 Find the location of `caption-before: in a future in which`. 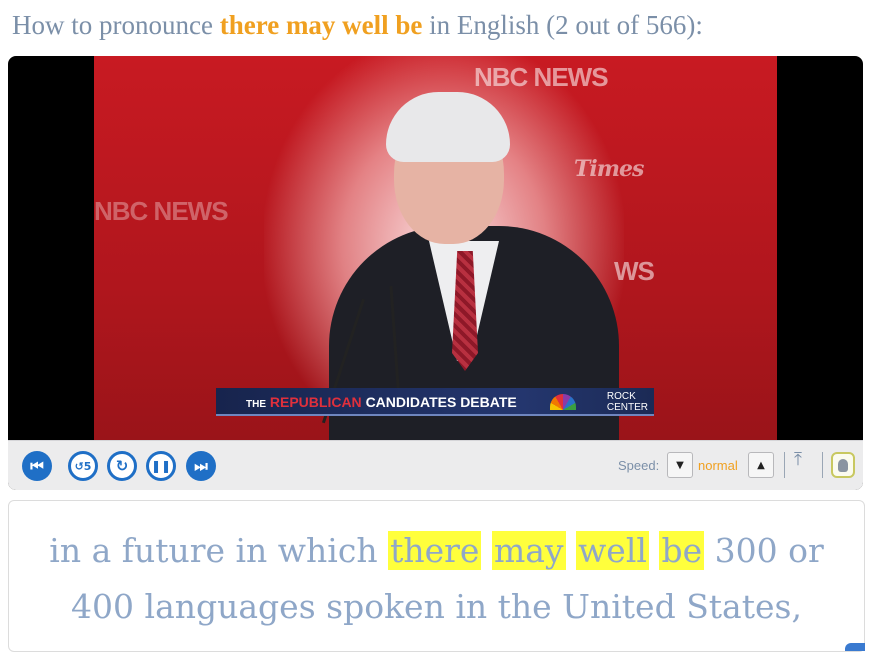

caption-before: in a future in which is located at coordinates (213, 550).